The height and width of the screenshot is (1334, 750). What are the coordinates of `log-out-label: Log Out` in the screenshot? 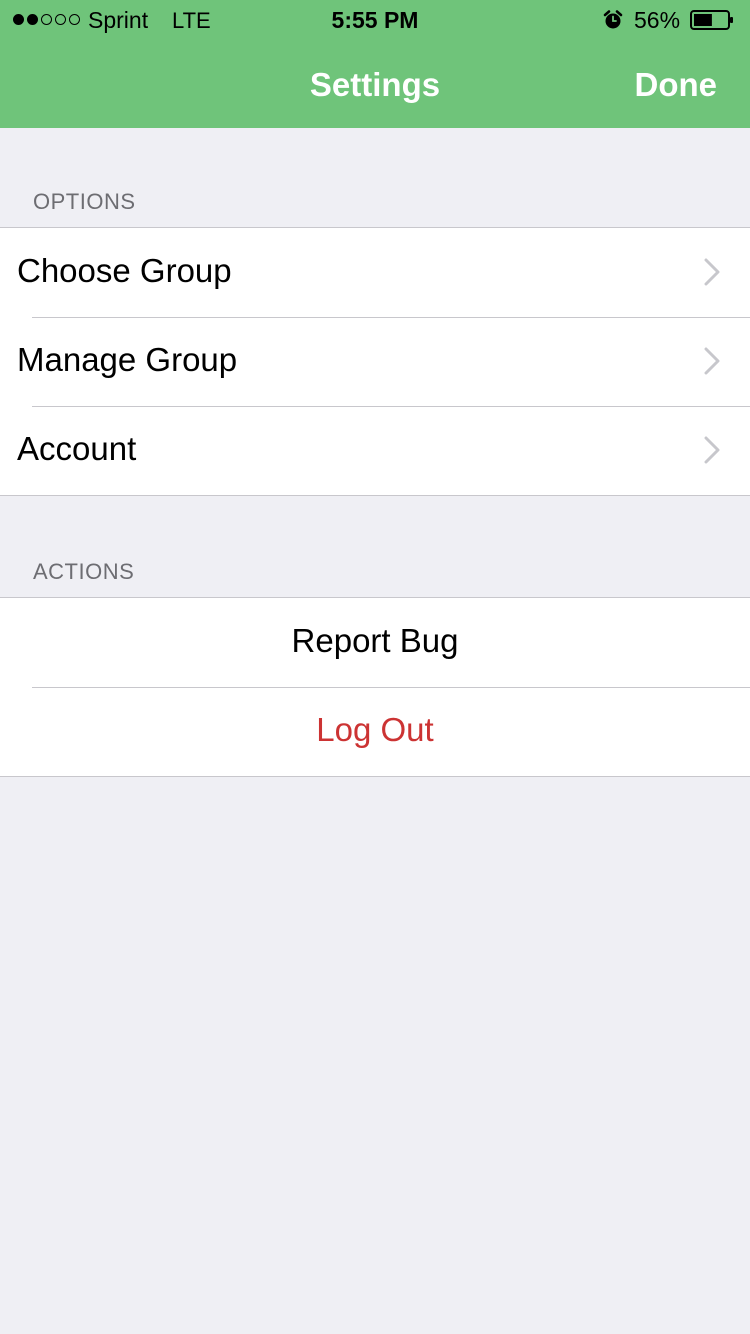 It's located at (375, 729).